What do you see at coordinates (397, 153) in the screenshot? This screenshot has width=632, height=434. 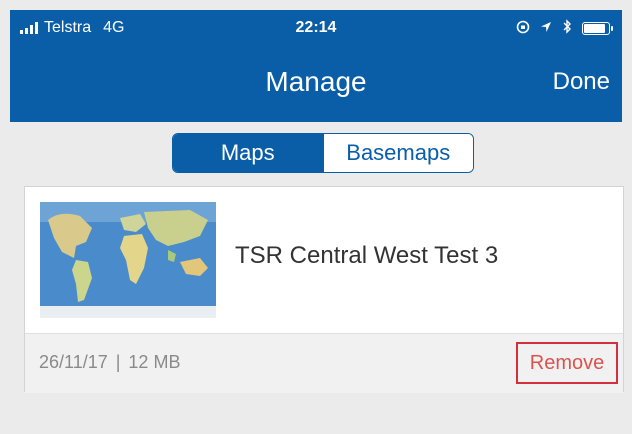 I see `tab-basemaps: Basemaps` at bounding box center [397, 153].